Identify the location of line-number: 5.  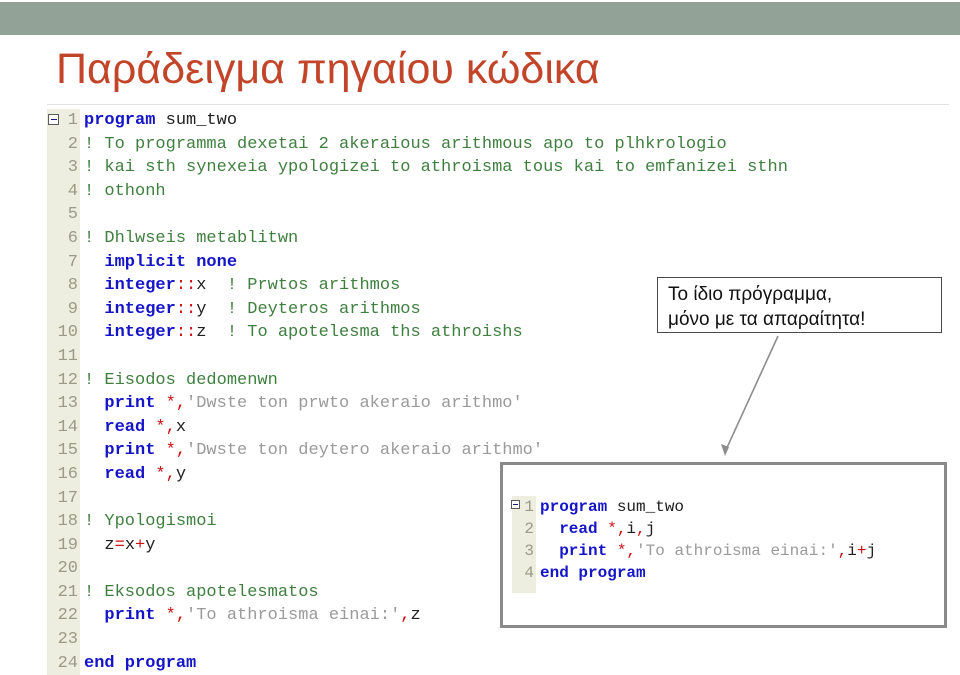
(63, 215).